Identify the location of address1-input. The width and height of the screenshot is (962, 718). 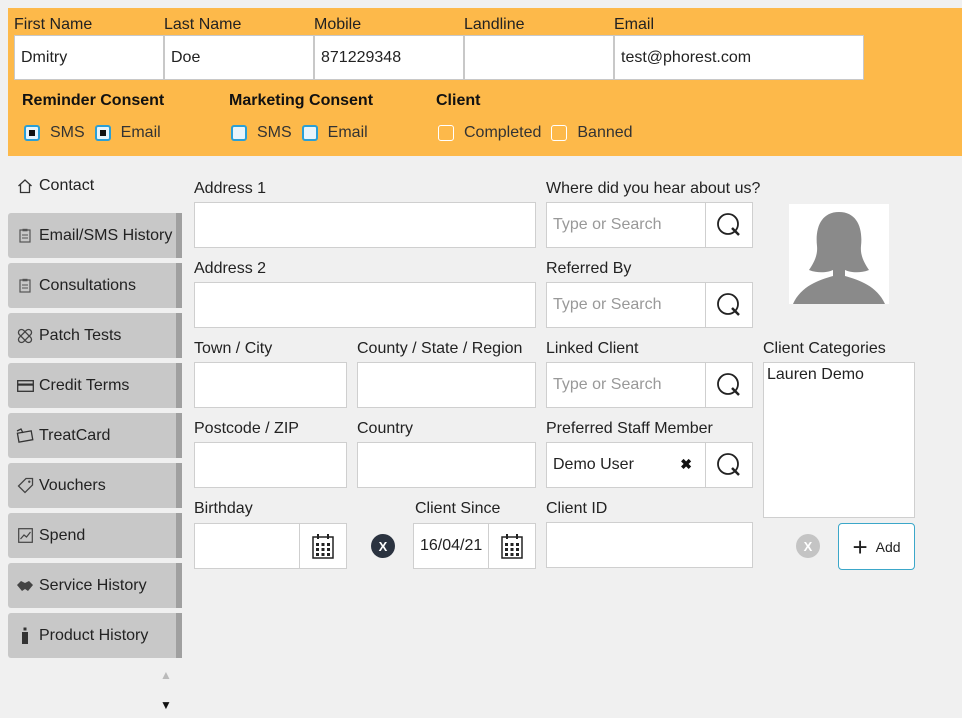
(365, 225).